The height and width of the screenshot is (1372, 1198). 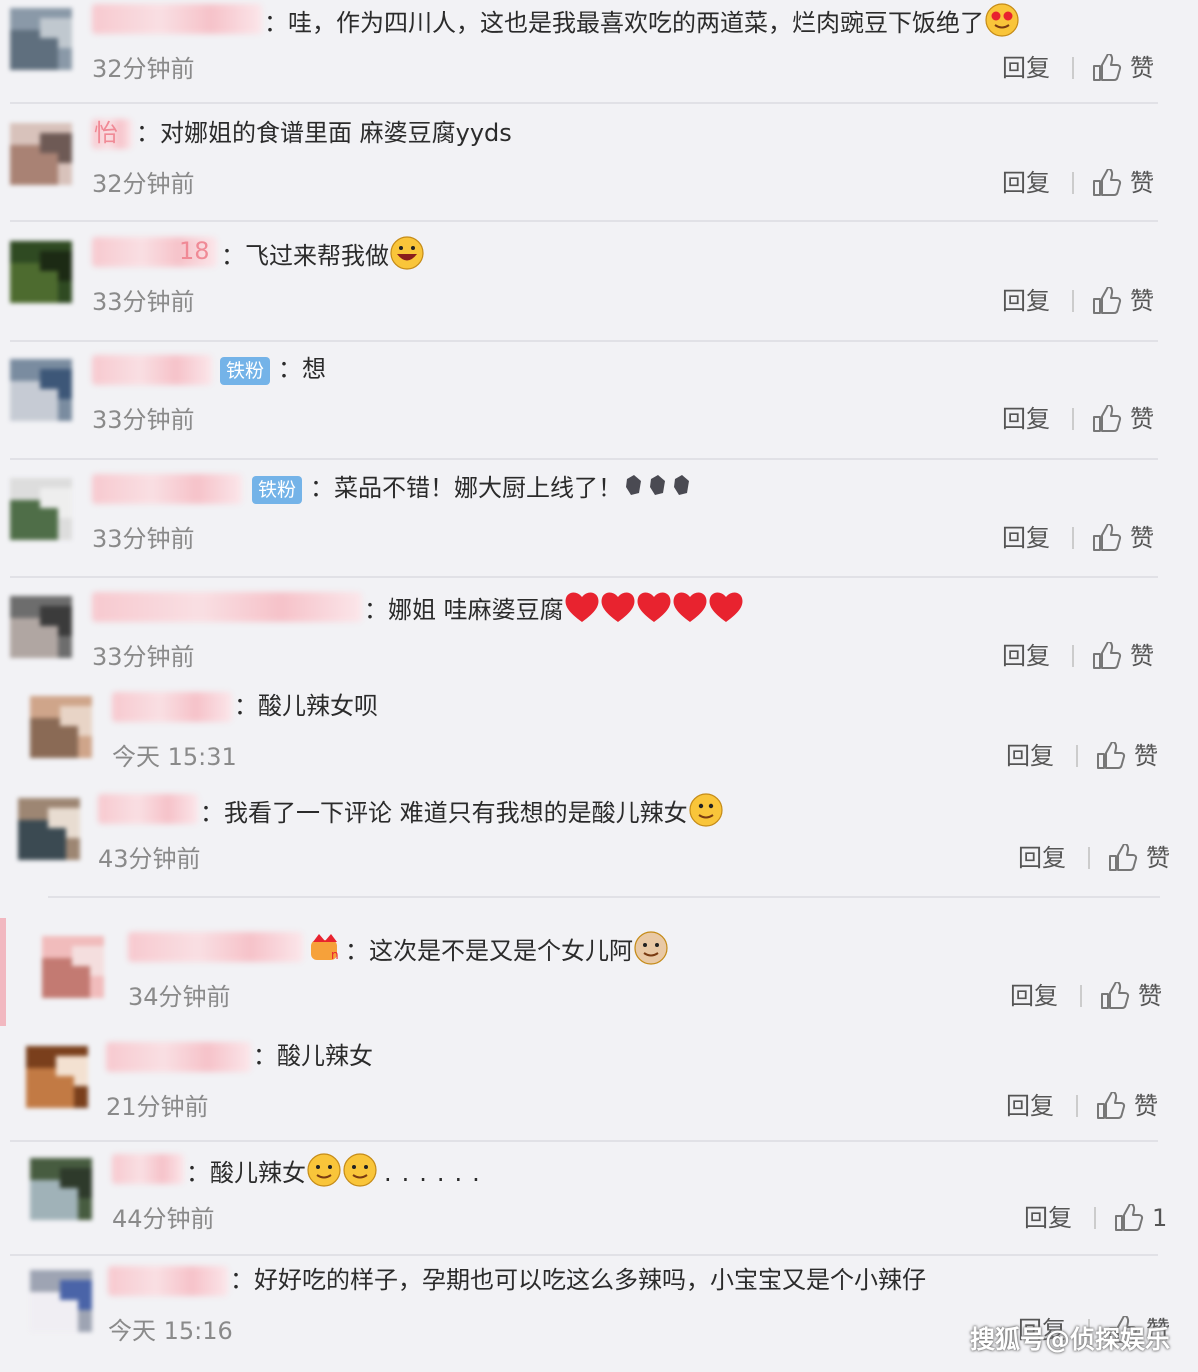 I want to click on comment-timestamp: 32分钟前, so click(x=143, y=69).